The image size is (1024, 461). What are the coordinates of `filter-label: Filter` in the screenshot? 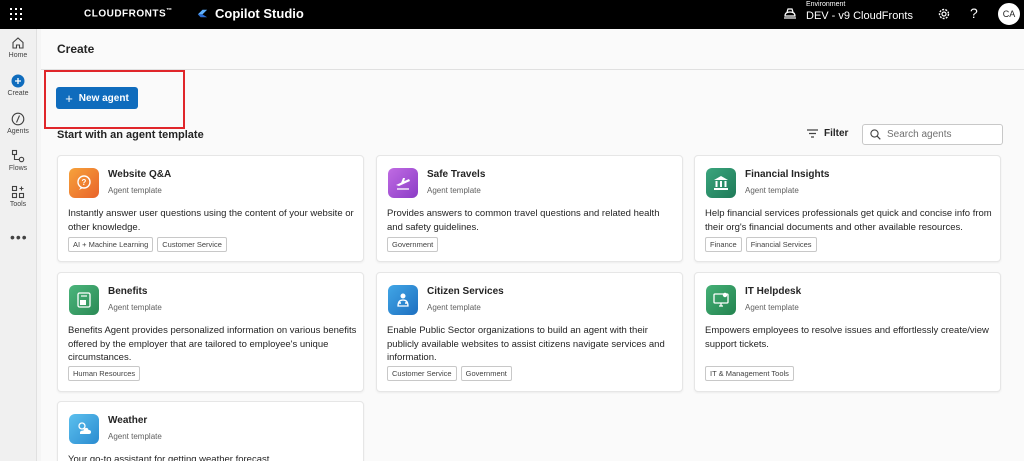 It's located at (836, 133).